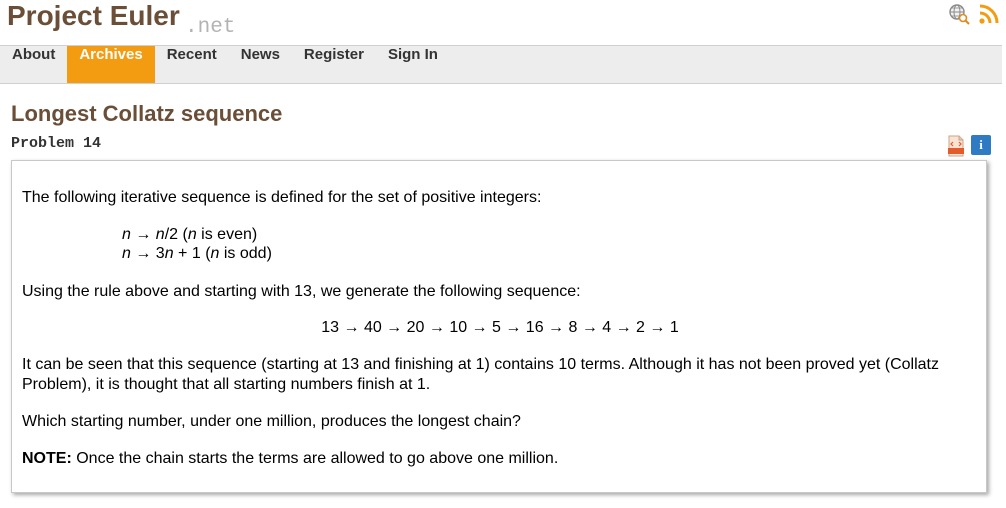  Describe the element at coordinates (227, 234) in the screenshot. I see `rule-even-f: is even)` at that location.